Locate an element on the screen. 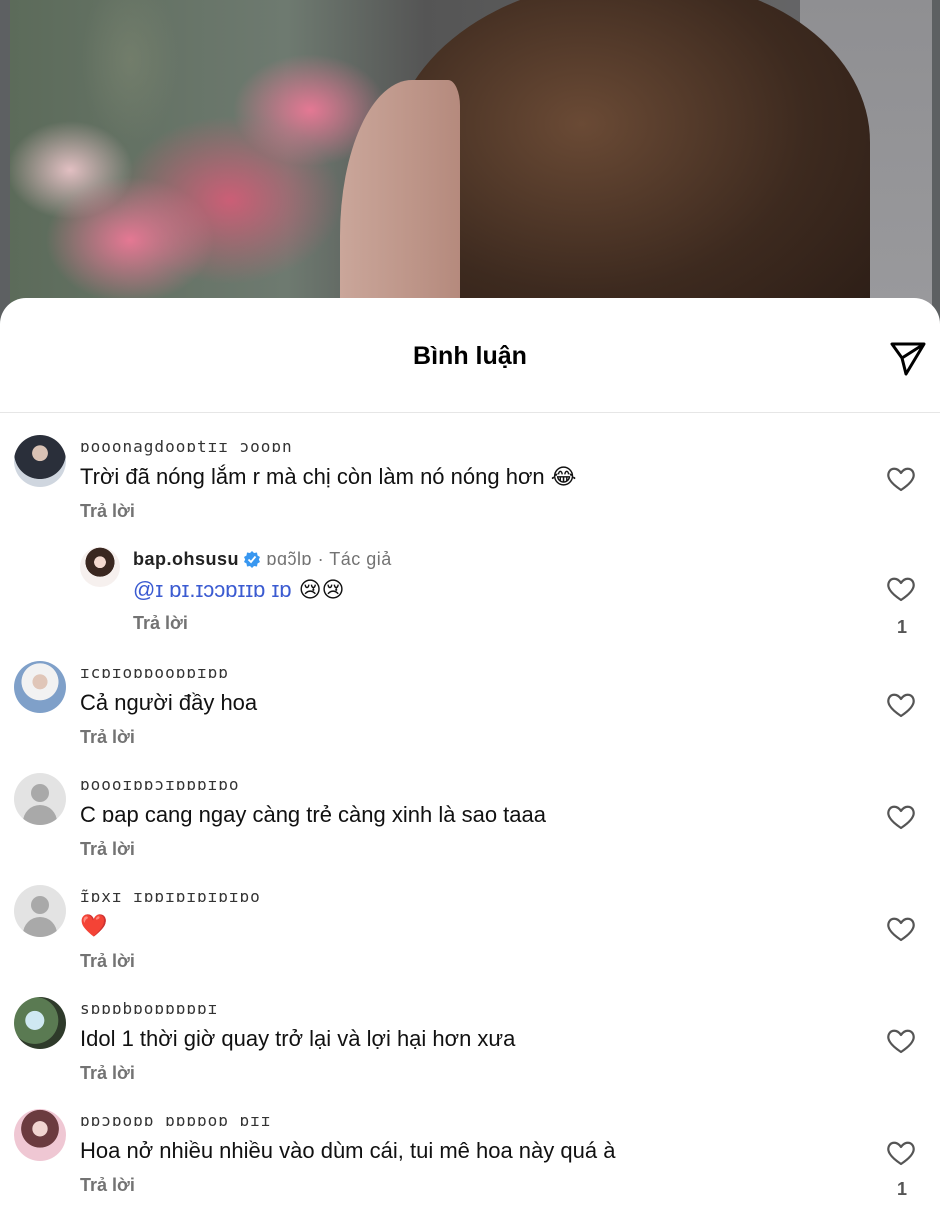 This screenshot has height=1213, width=940. comment-username: ɒooonagdooɒtɪɪ ɔooɒn is located at coordinates (186, 446).